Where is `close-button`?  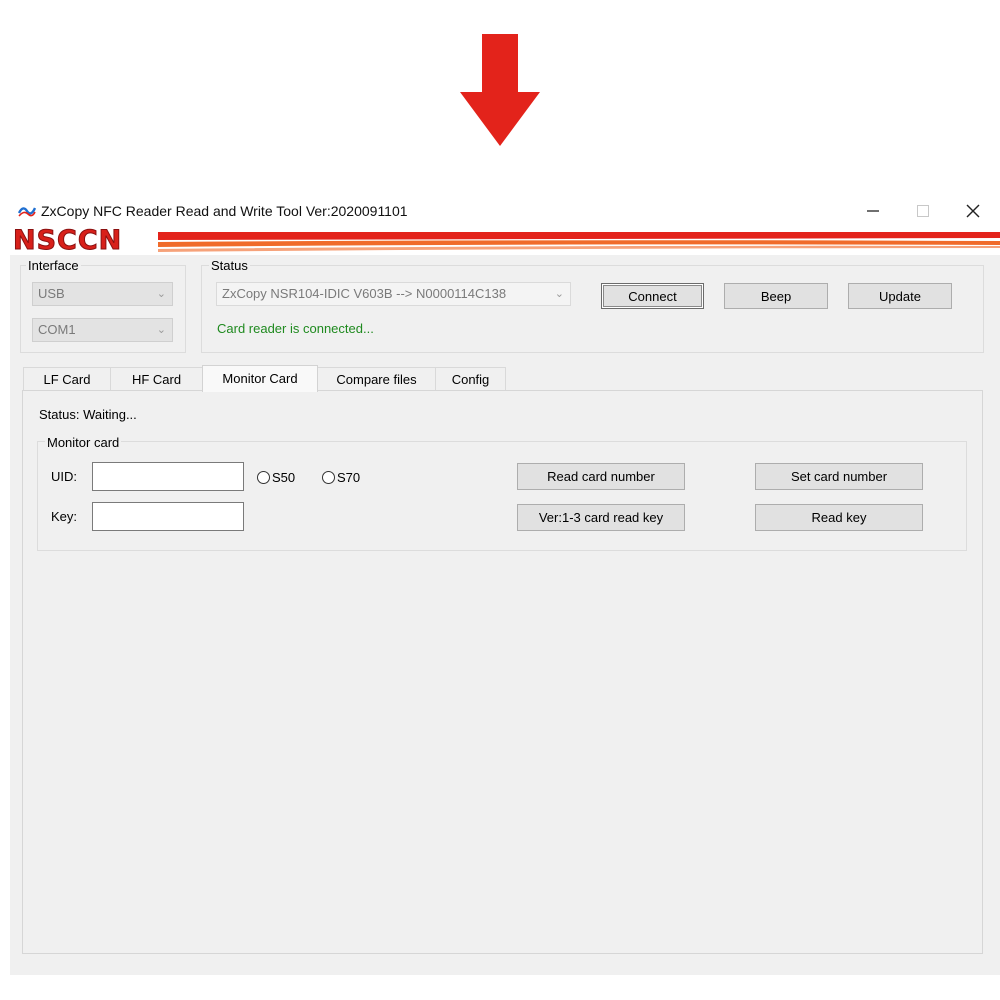
close-button is located at coordinates (973, 211).